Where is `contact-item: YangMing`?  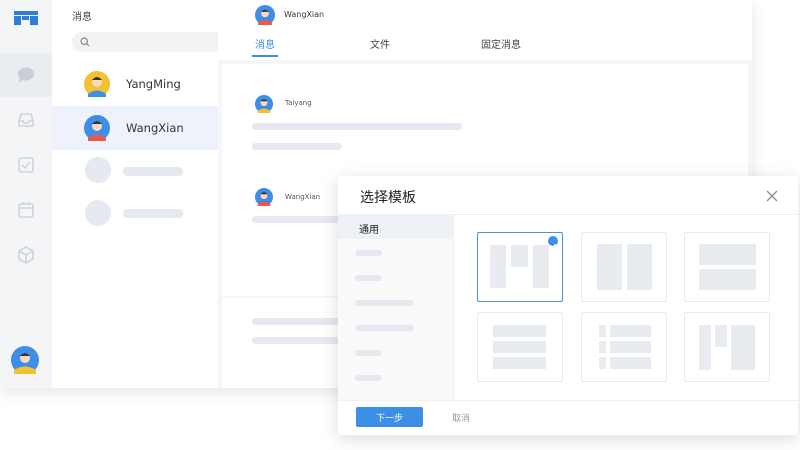 contact-item: YangMing is located at coordinates (135, 84).